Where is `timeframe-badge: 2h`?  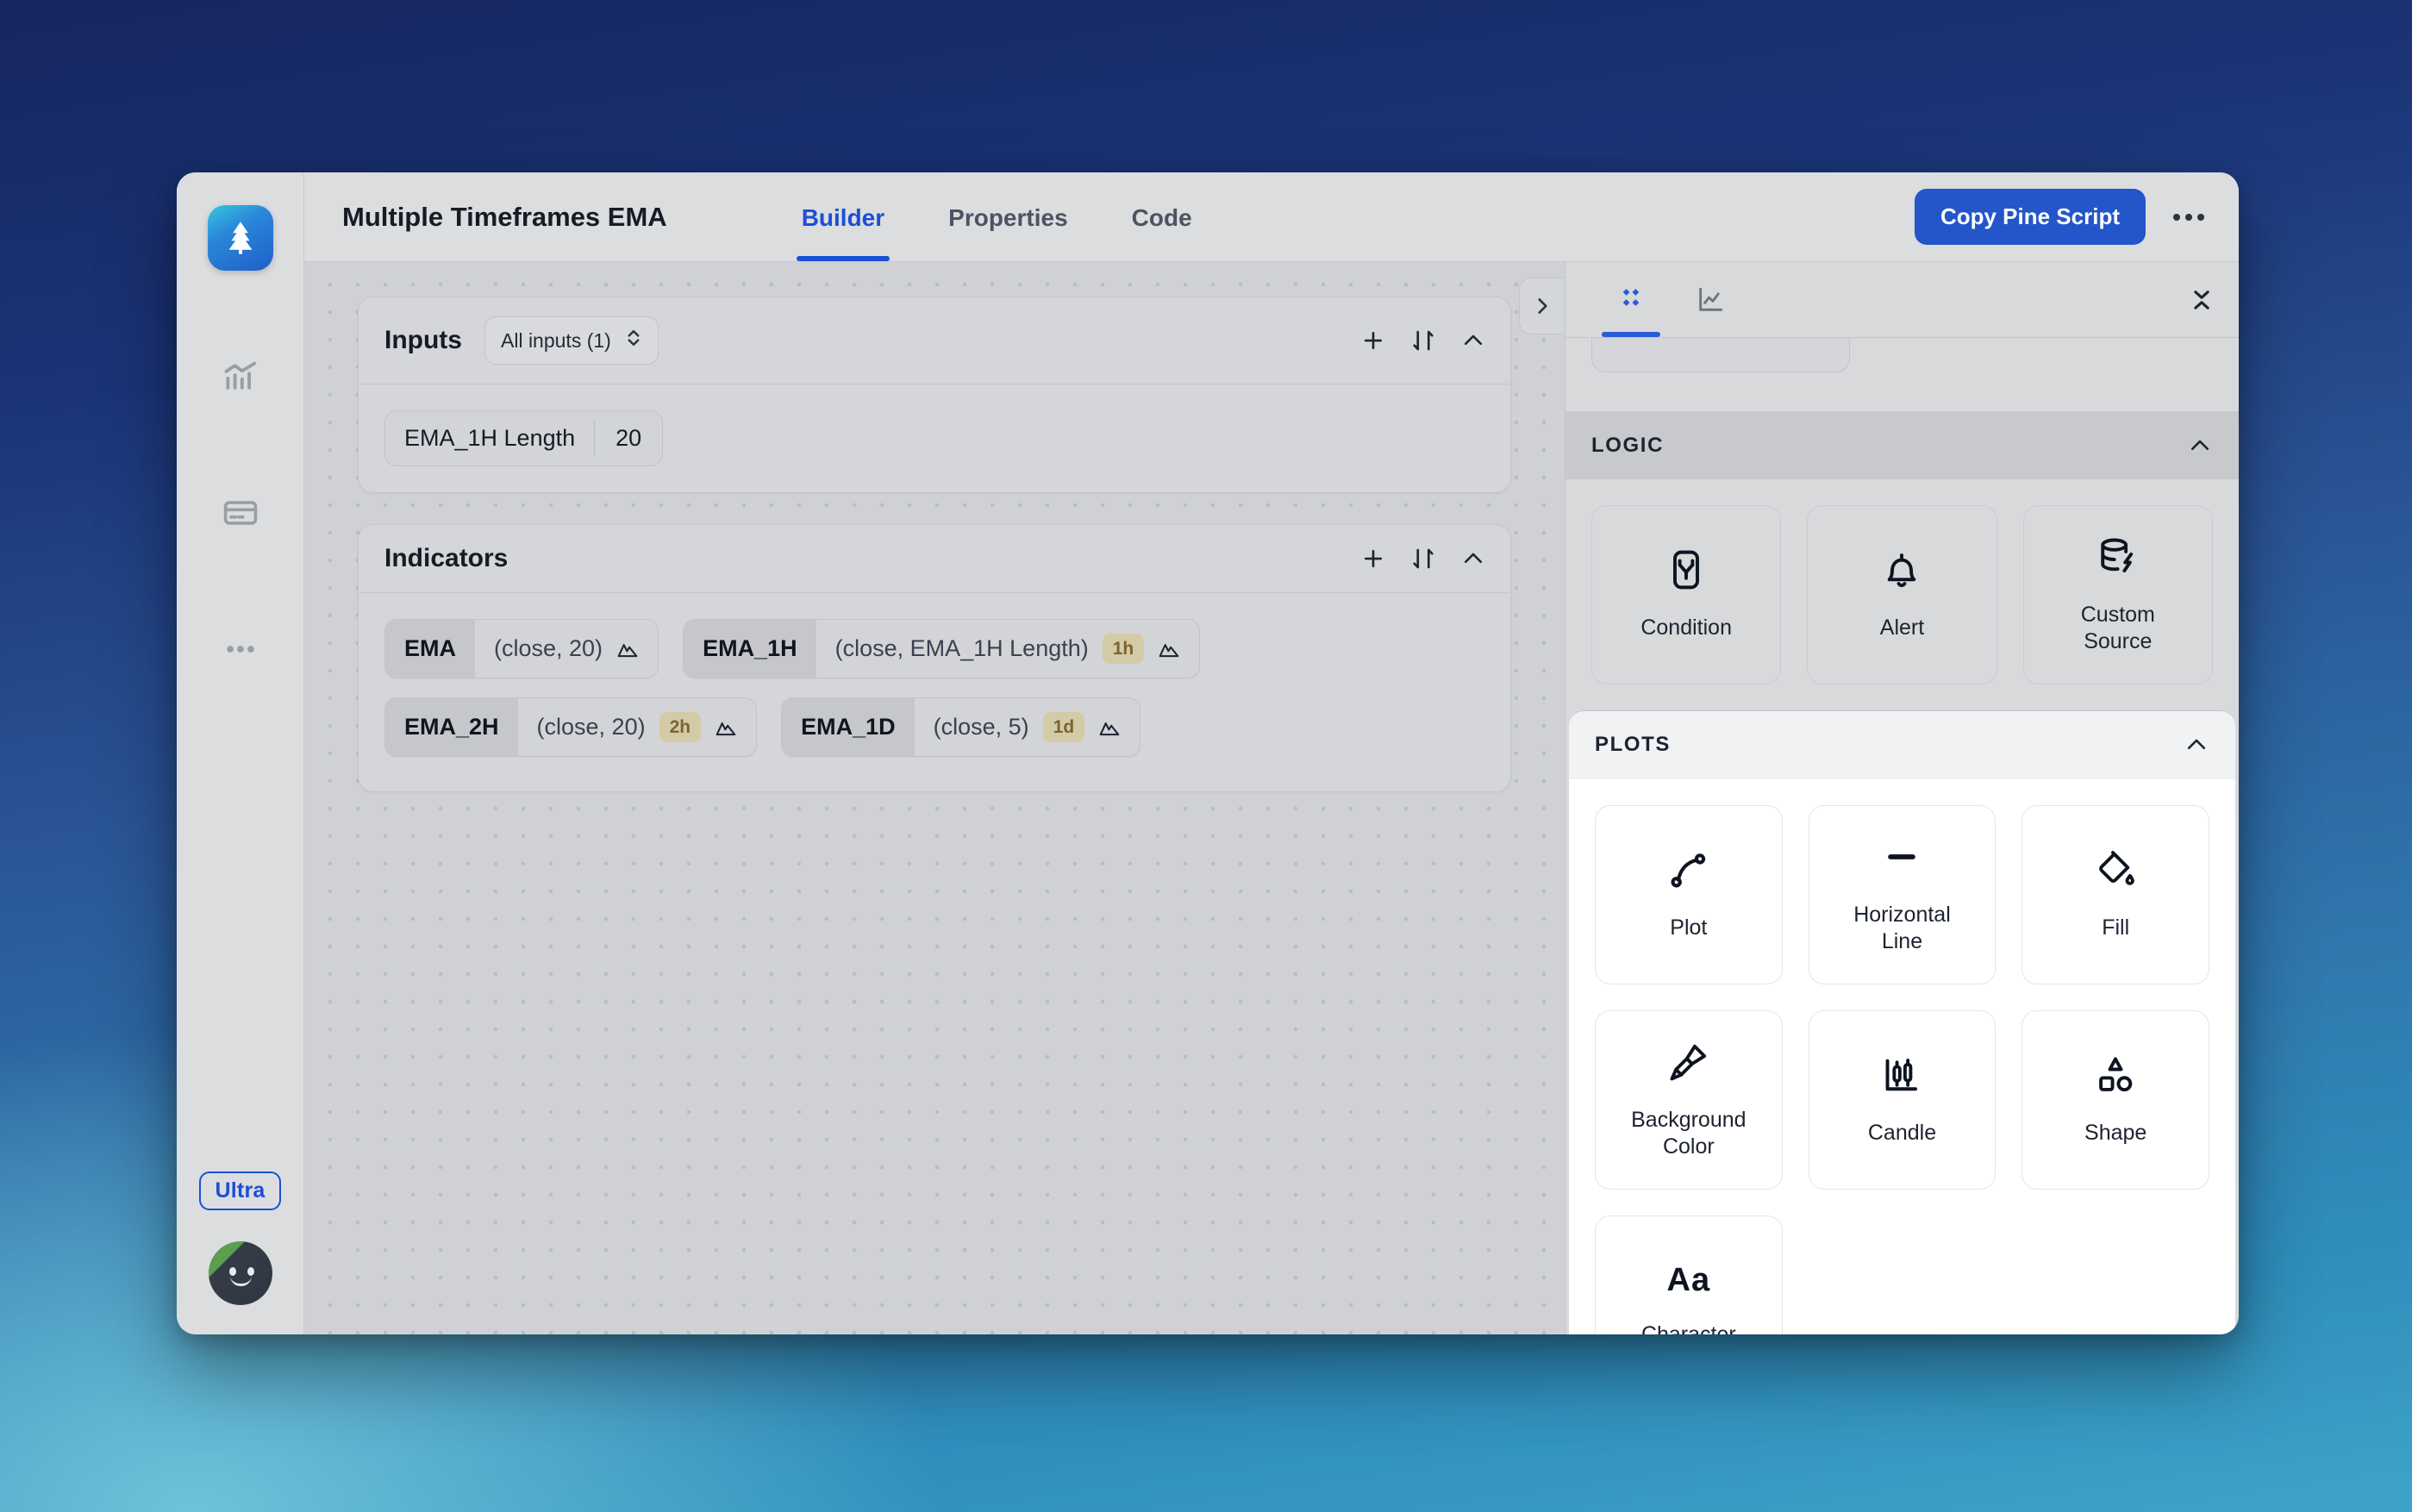
timeframe-badge: 2h is located at coordinates (680, 727).